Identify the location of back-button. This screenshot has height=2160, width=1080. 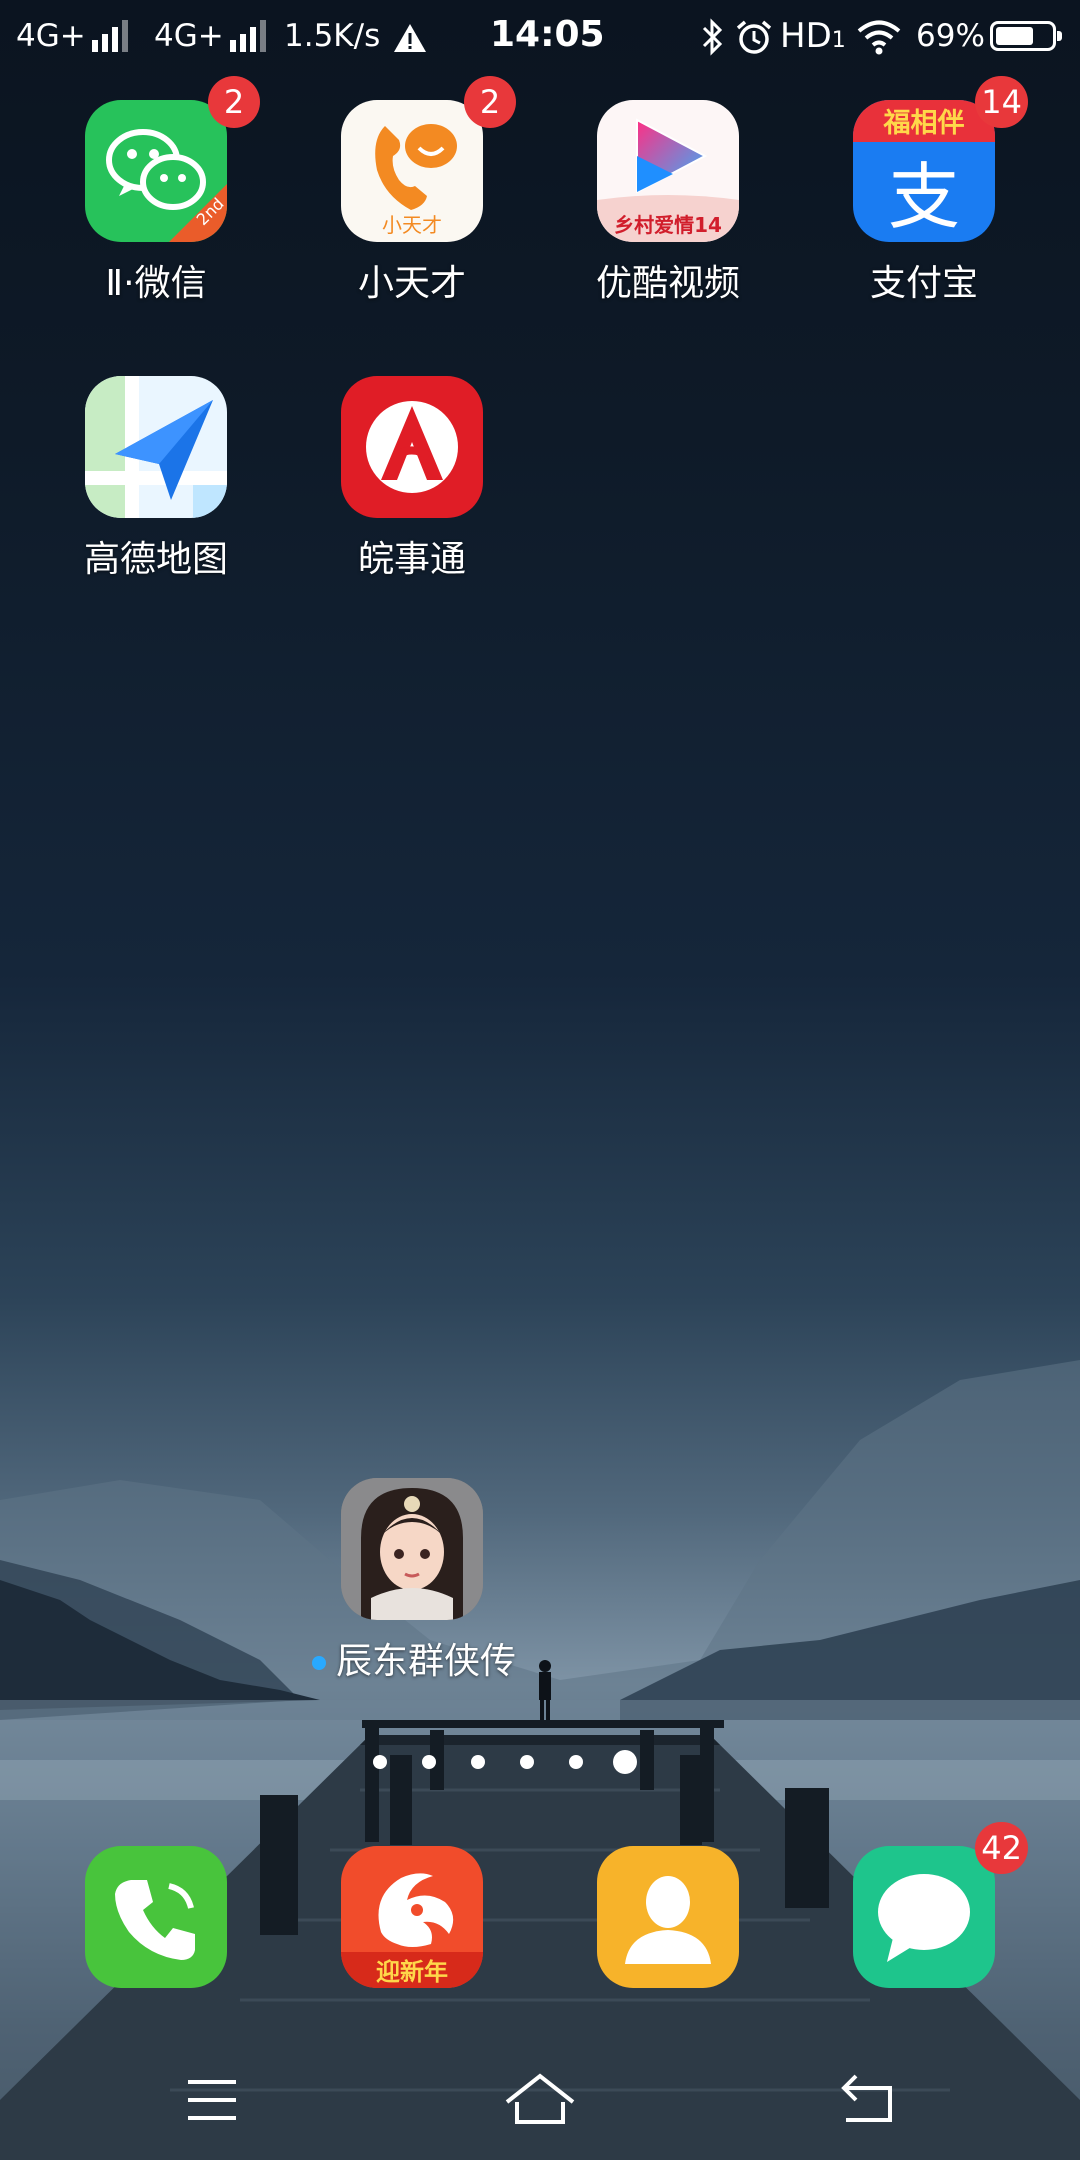
(869, 2100).